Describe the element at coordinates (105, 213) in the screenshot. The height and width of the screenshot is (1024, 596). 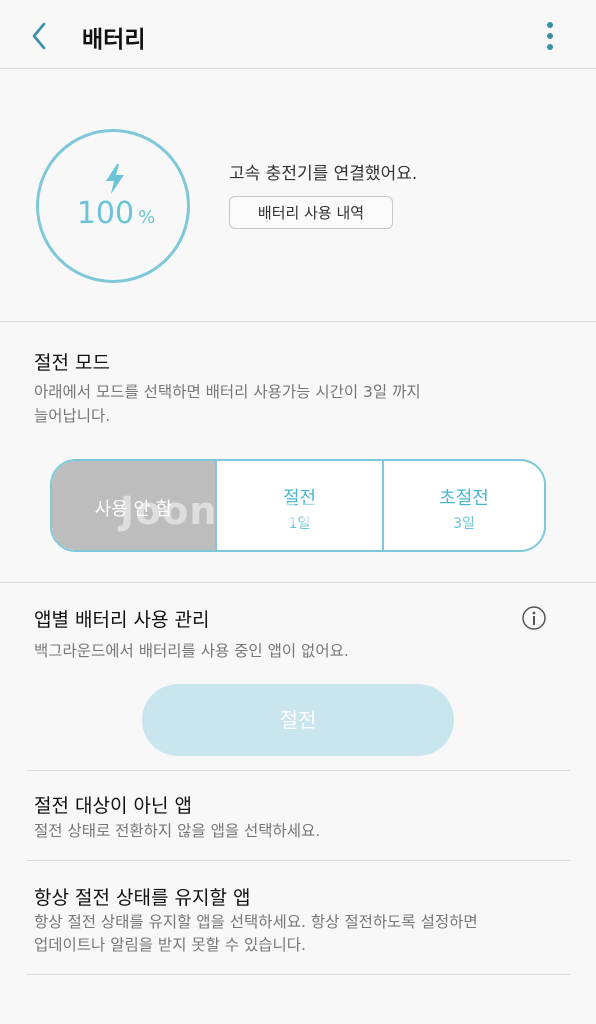
I see `battery-level-value: 100` at that location.